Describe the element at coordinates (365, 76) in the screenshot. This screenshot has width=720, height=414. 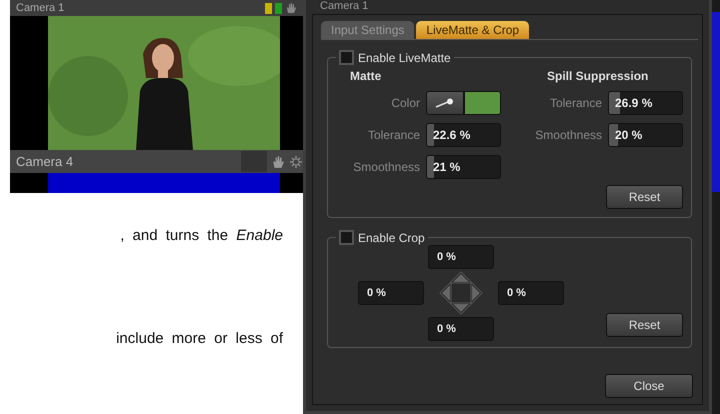
I see `section-heading: Matte` at that location.